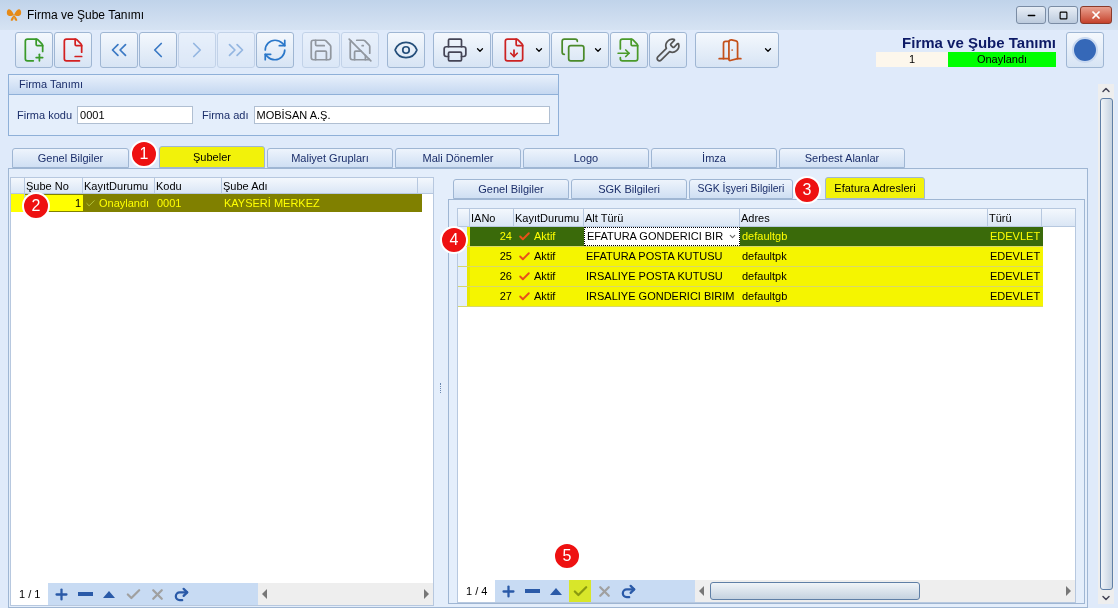 The width and height of the screenshot is (1118, 608). I want to click on tab: Maliyet Grupları, so click(330, 158).